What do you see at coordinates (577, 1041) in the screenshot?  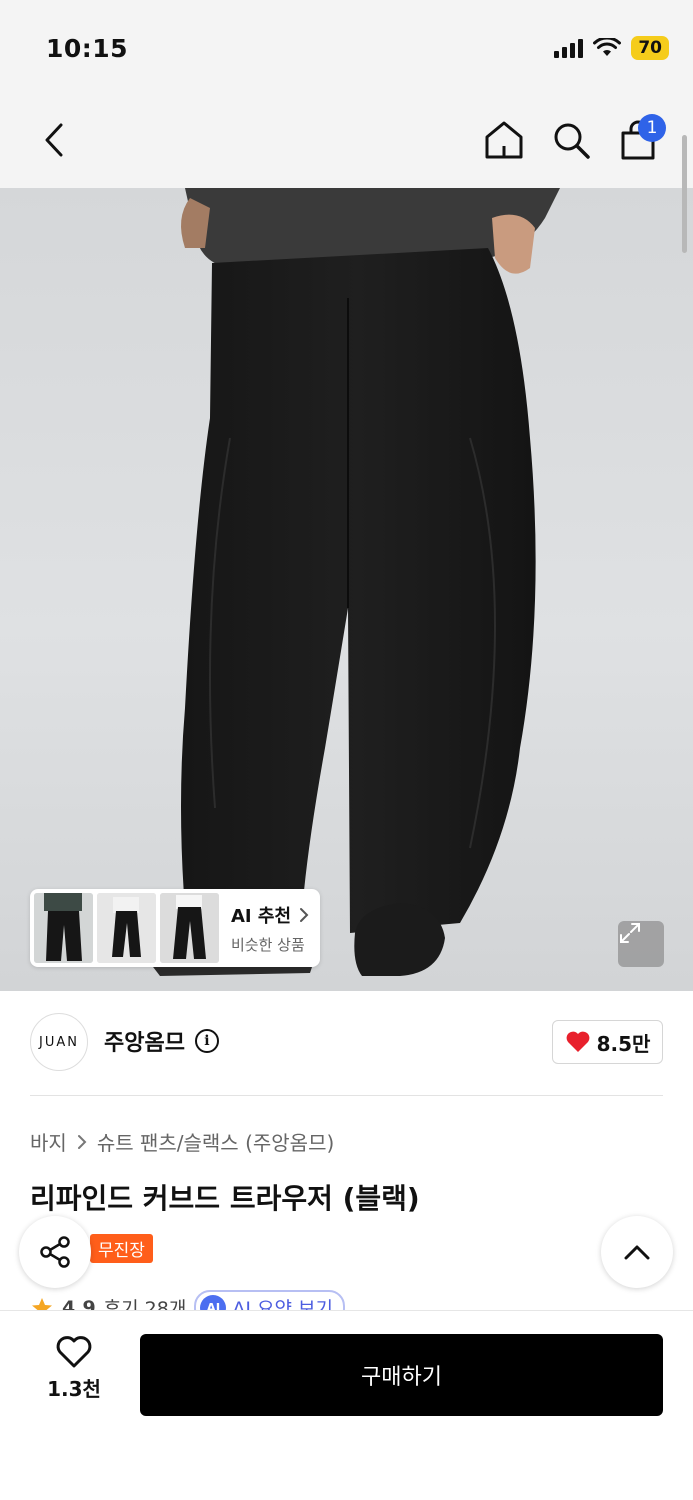 I see `heart-filled-icon` at bounding box center [577, 1041].